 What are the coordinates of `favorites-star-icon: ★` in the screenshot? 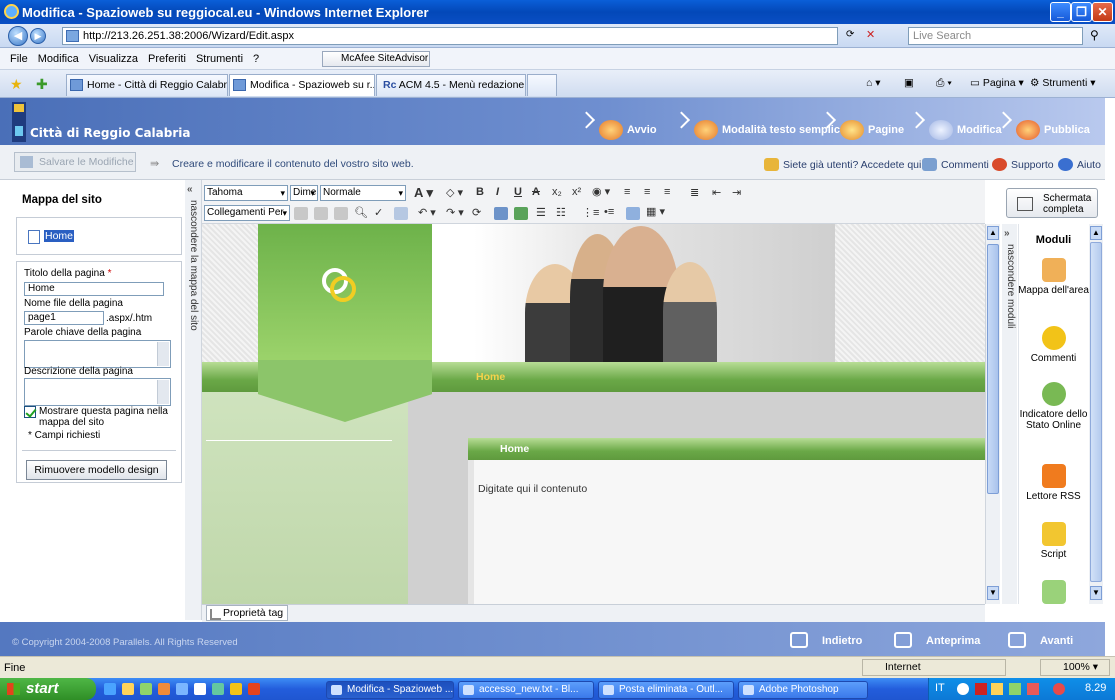 It's located at (16, 84).